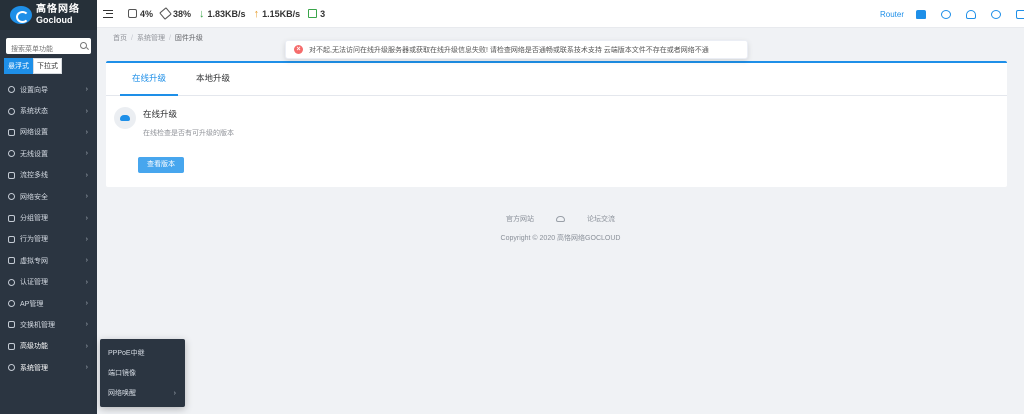  What do you see at coordinates (11, 90) in the screenshot?
I see `wizard-icon` at bounding box center [11, 90].